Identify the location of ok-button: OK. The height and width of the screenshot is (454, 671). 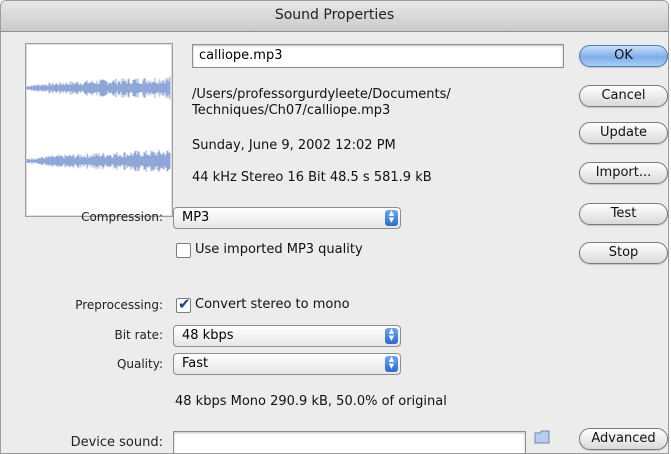
(623, 56).